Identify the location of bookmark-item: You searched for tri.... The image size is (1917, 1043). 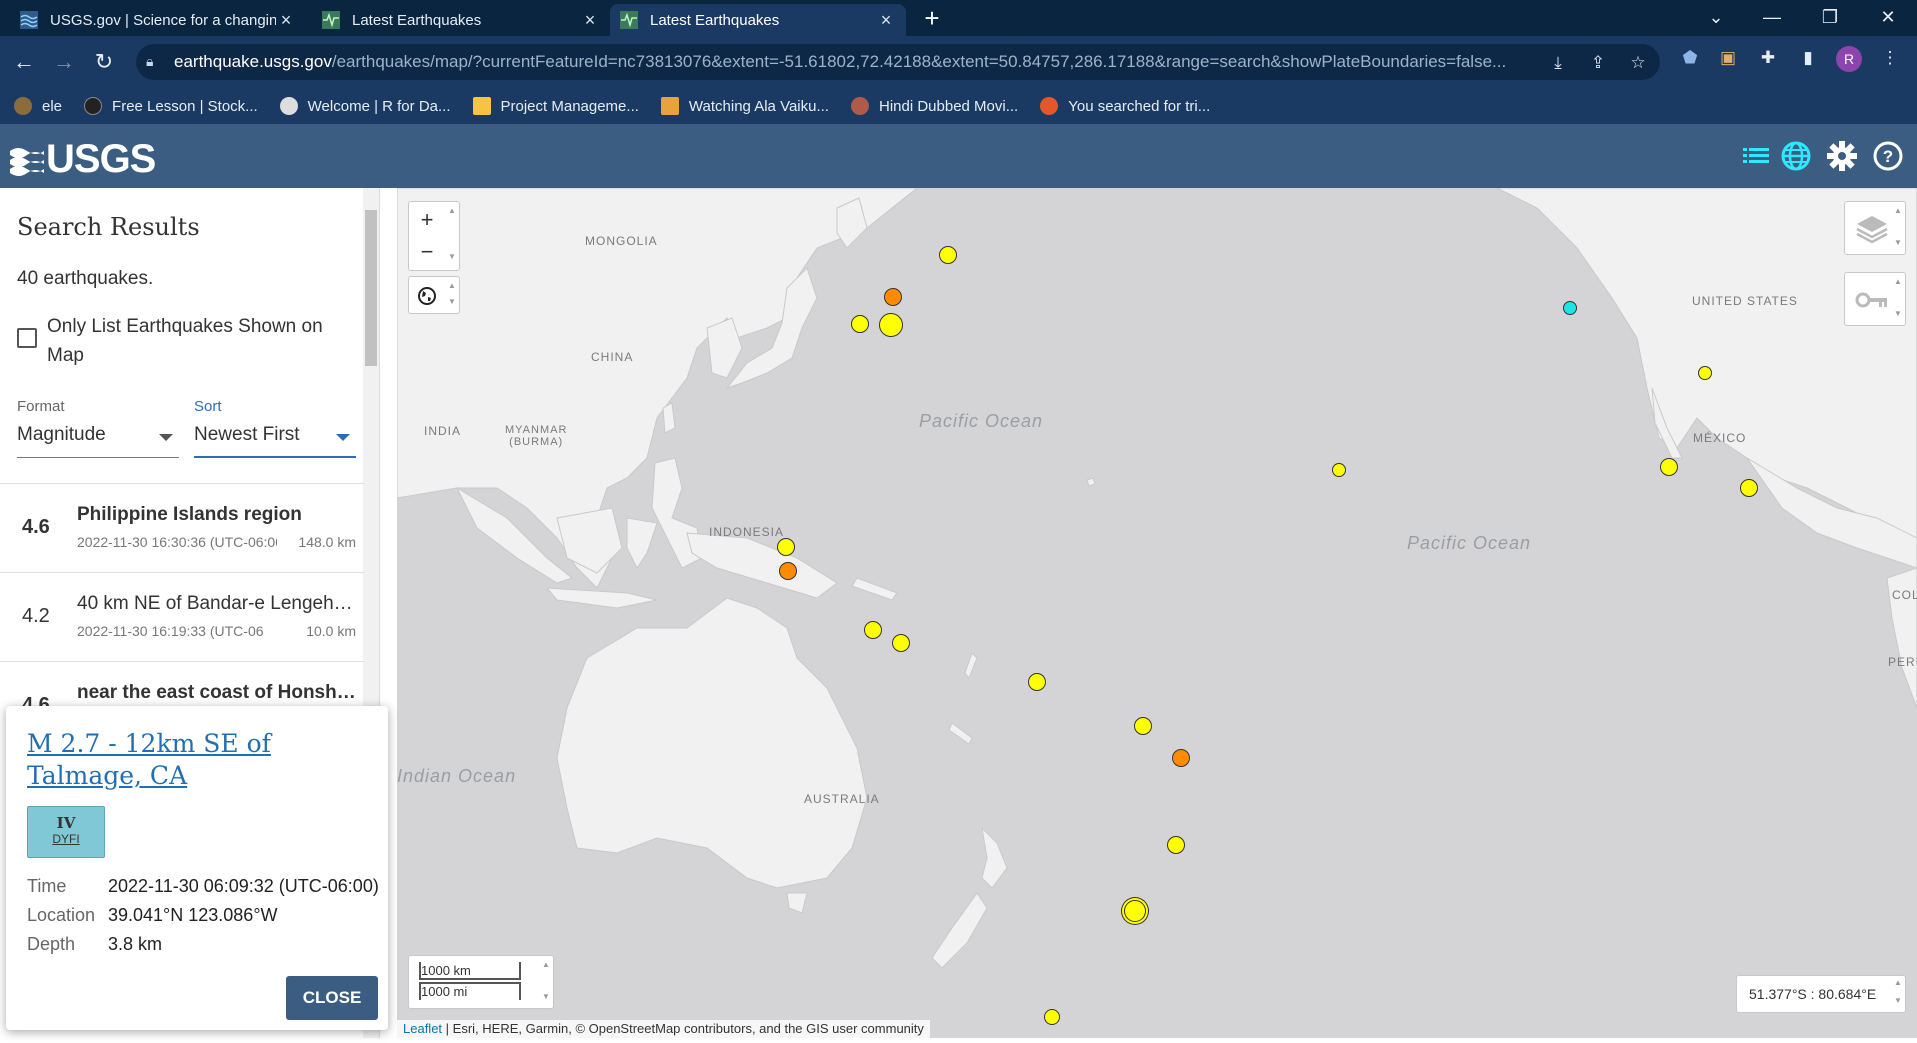
(1125, 106).